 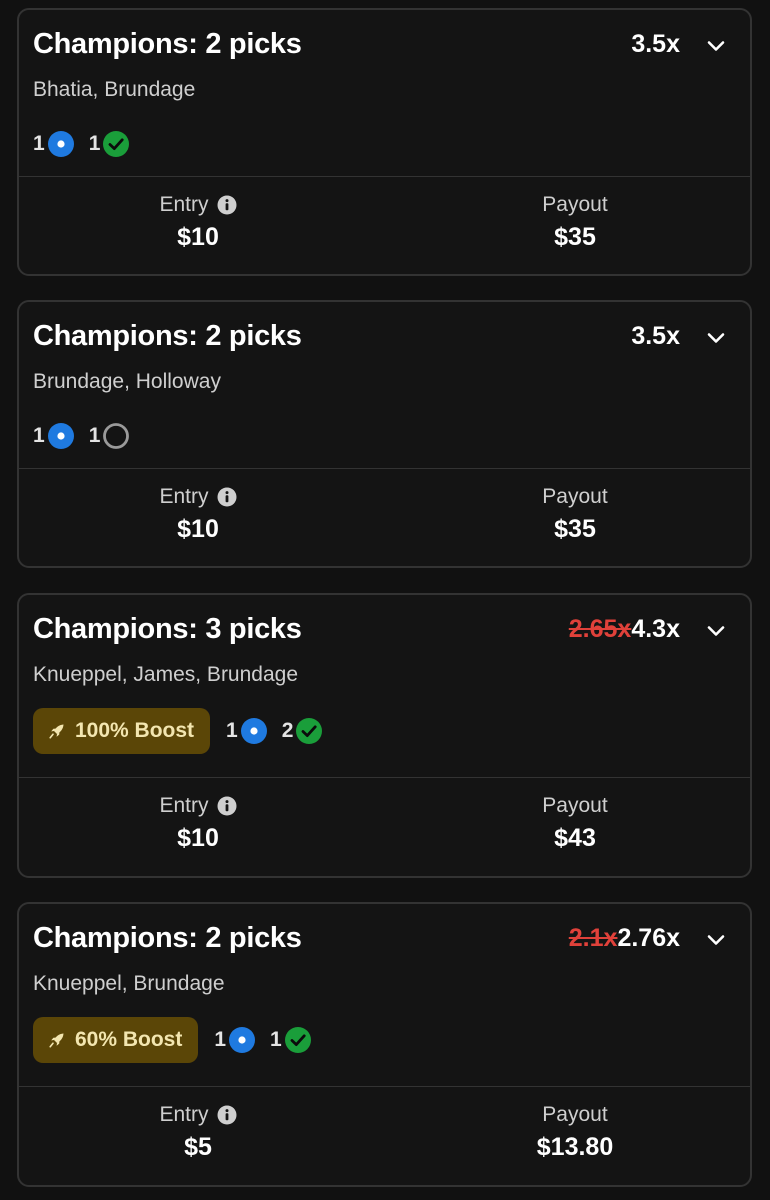 What do you see at coordinates (166, 674) in the screenshot?
I see `player-names: Knueppel, James, Brundage` at bounding box center [166, 674].